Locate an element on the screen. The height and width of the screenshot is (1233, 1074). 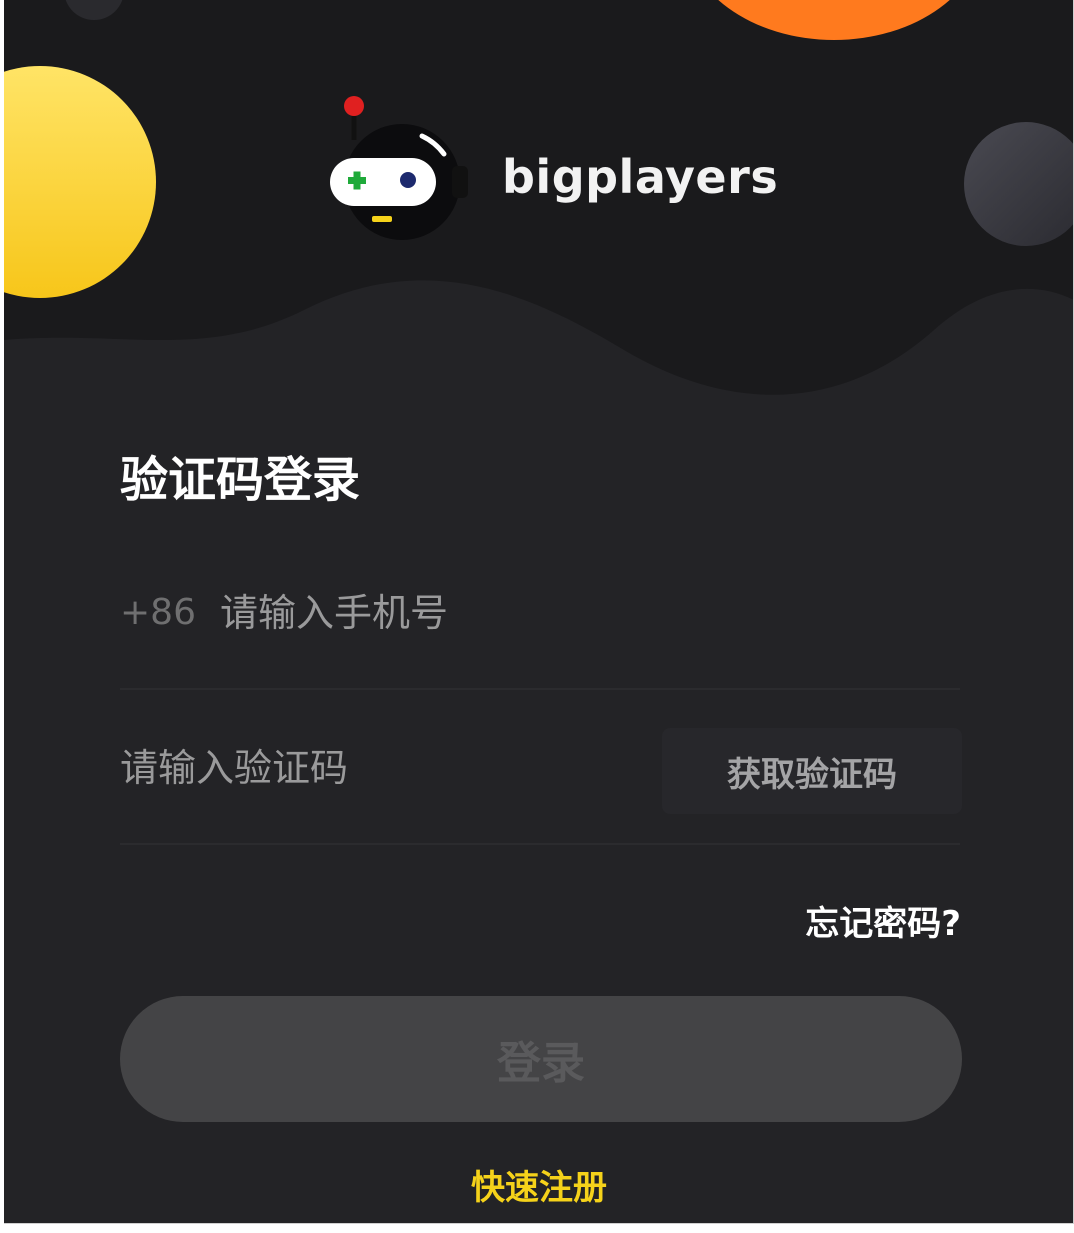
phone-field: +86 is located at coordinates (540, 613).